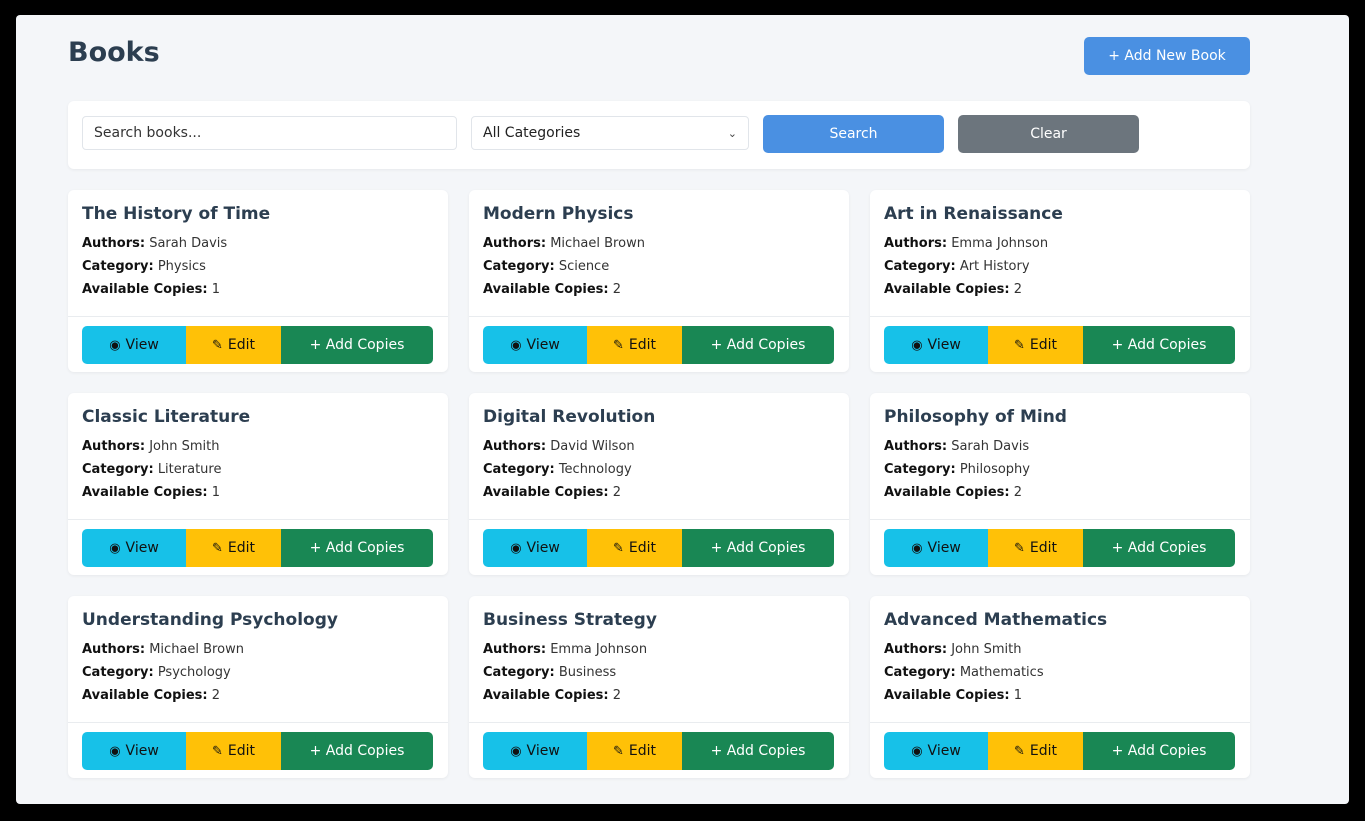 The width and height of the screenshot is (1365, 821). Describe the element at coordinates (166, 417) in the screenshot. I see `book-title: Classic Literature` at that location.